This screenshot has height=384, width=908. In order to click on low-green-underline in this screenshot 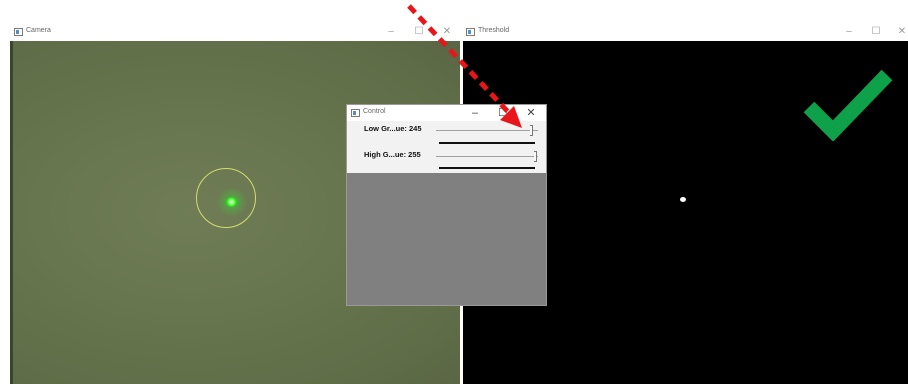, I will do `click(487, 143)`.